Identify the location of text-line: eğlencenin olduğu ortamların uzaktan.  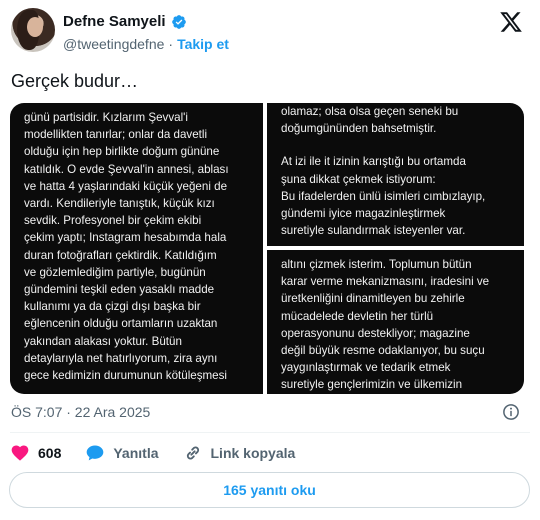
(121, 324).